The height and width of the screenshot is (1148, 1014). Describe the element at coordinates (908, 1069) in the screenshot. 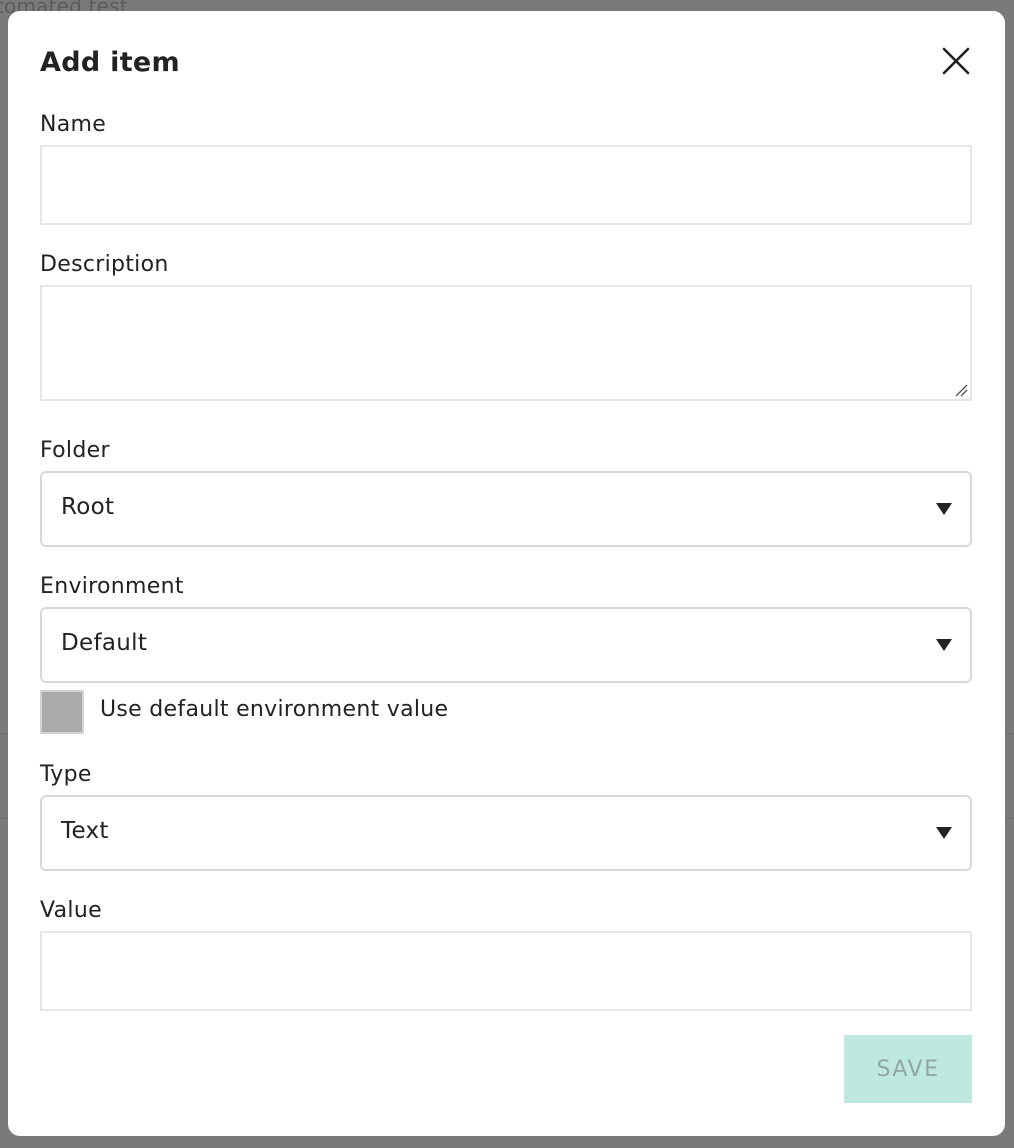

I see `save-button: SAVE` at that location.